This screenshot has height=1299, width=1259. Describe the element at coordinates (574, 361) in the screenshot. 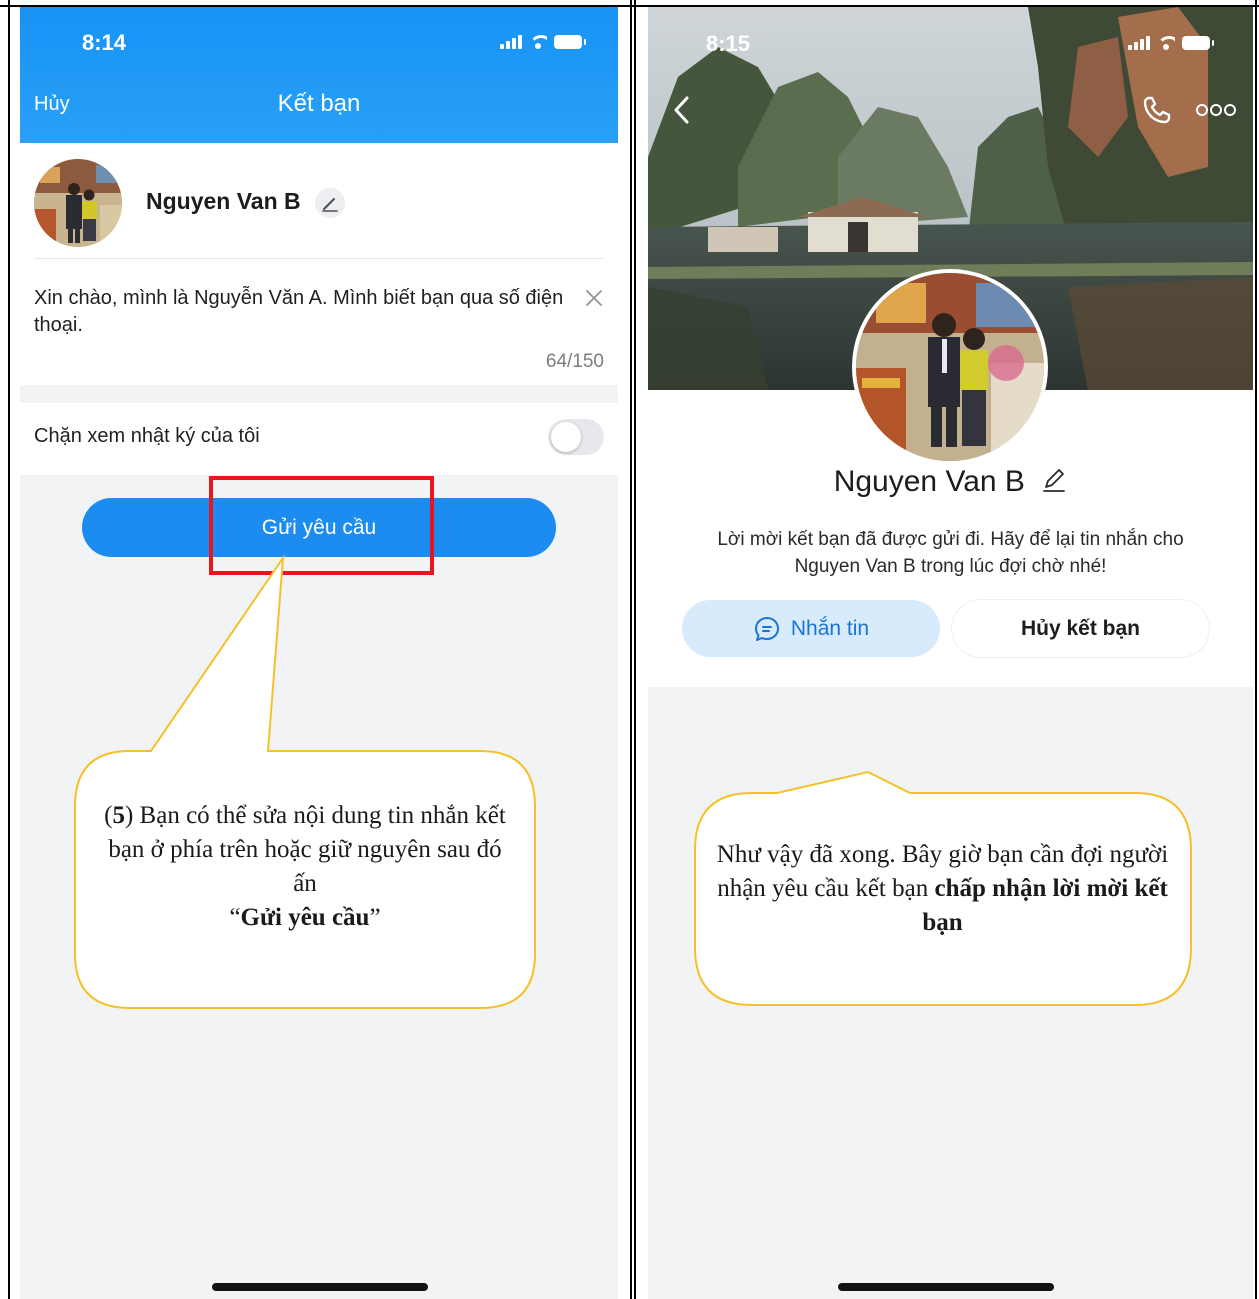

I see `character-counter: 64/150` at that location.